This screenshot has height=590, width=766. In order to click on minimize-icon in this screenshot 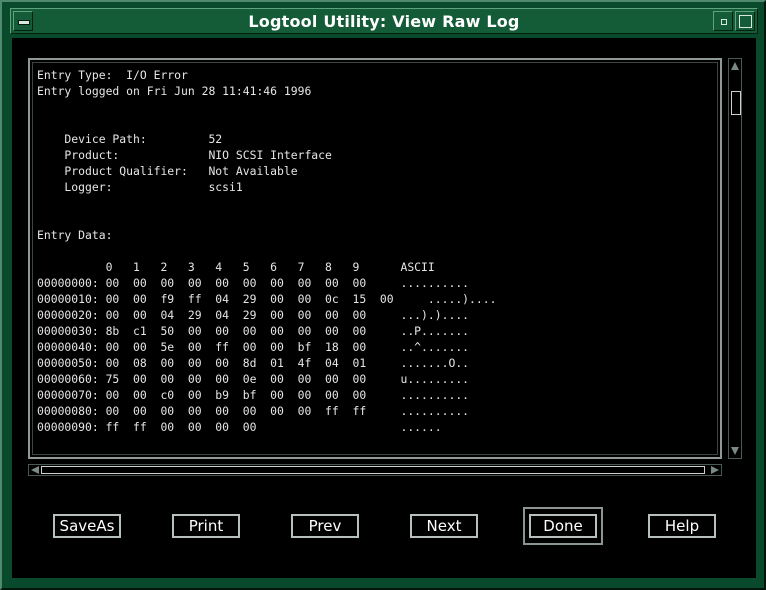, I will do `click(724, 22)`.